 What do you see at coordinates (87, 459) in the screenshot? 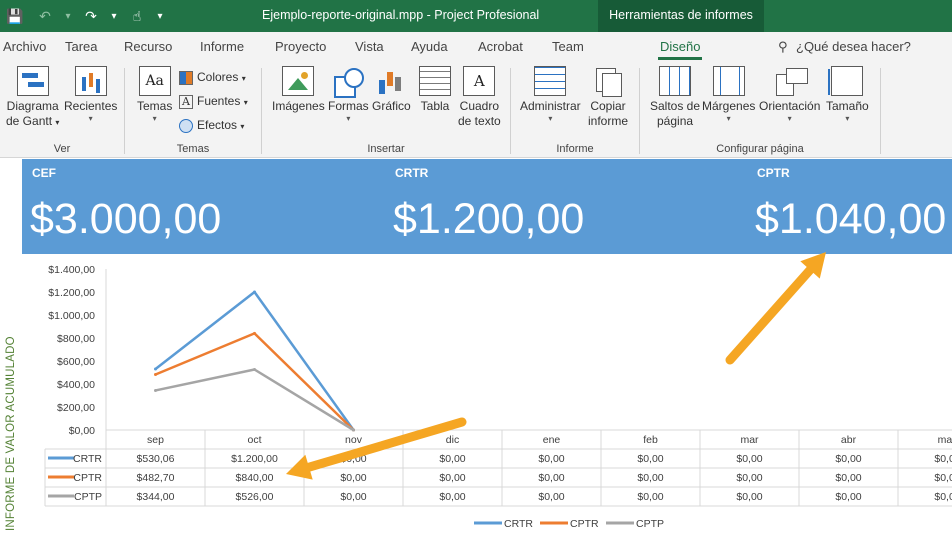
I see `table-series-name: CRTR` at bounding box center [87, 459].